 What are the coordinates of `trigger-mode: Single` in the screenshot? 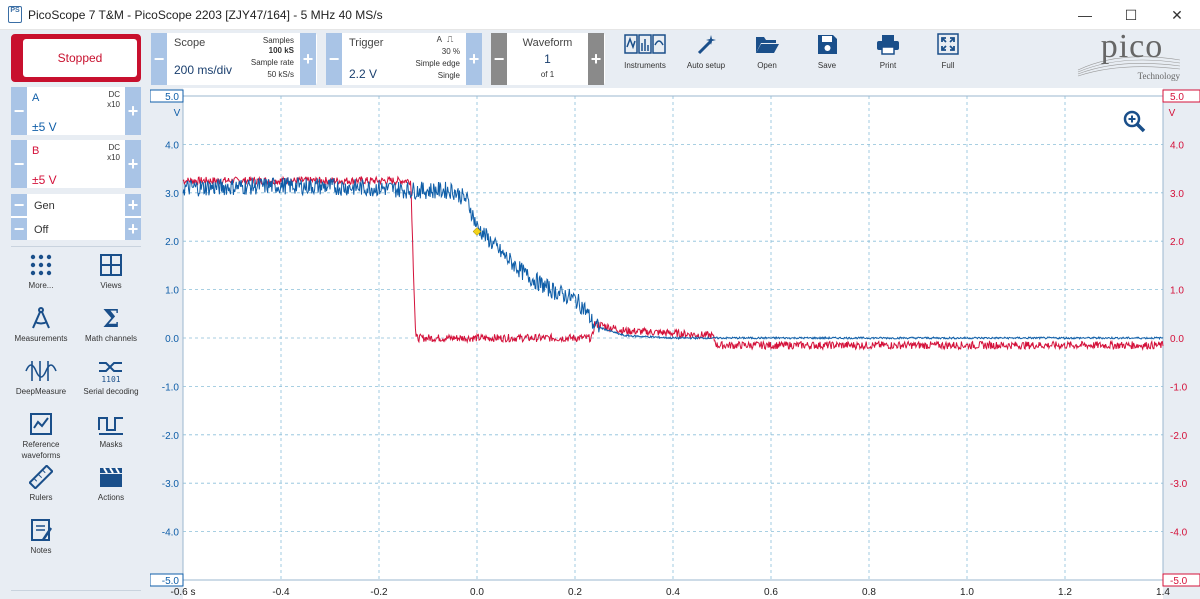 It's located at (448, 75).